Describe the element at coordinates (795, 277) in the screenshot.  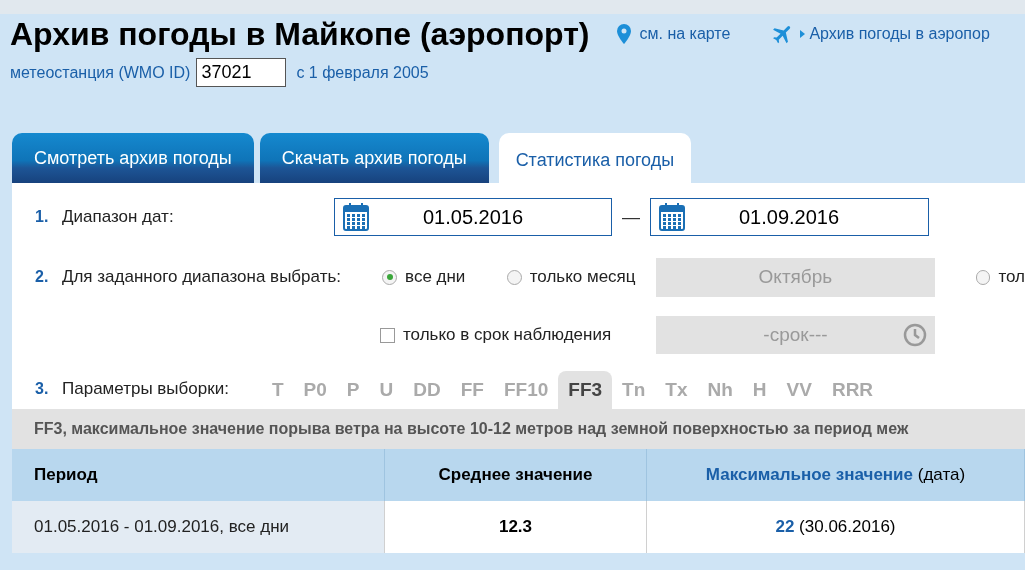
I see `month-select: Октябрь` at that location.